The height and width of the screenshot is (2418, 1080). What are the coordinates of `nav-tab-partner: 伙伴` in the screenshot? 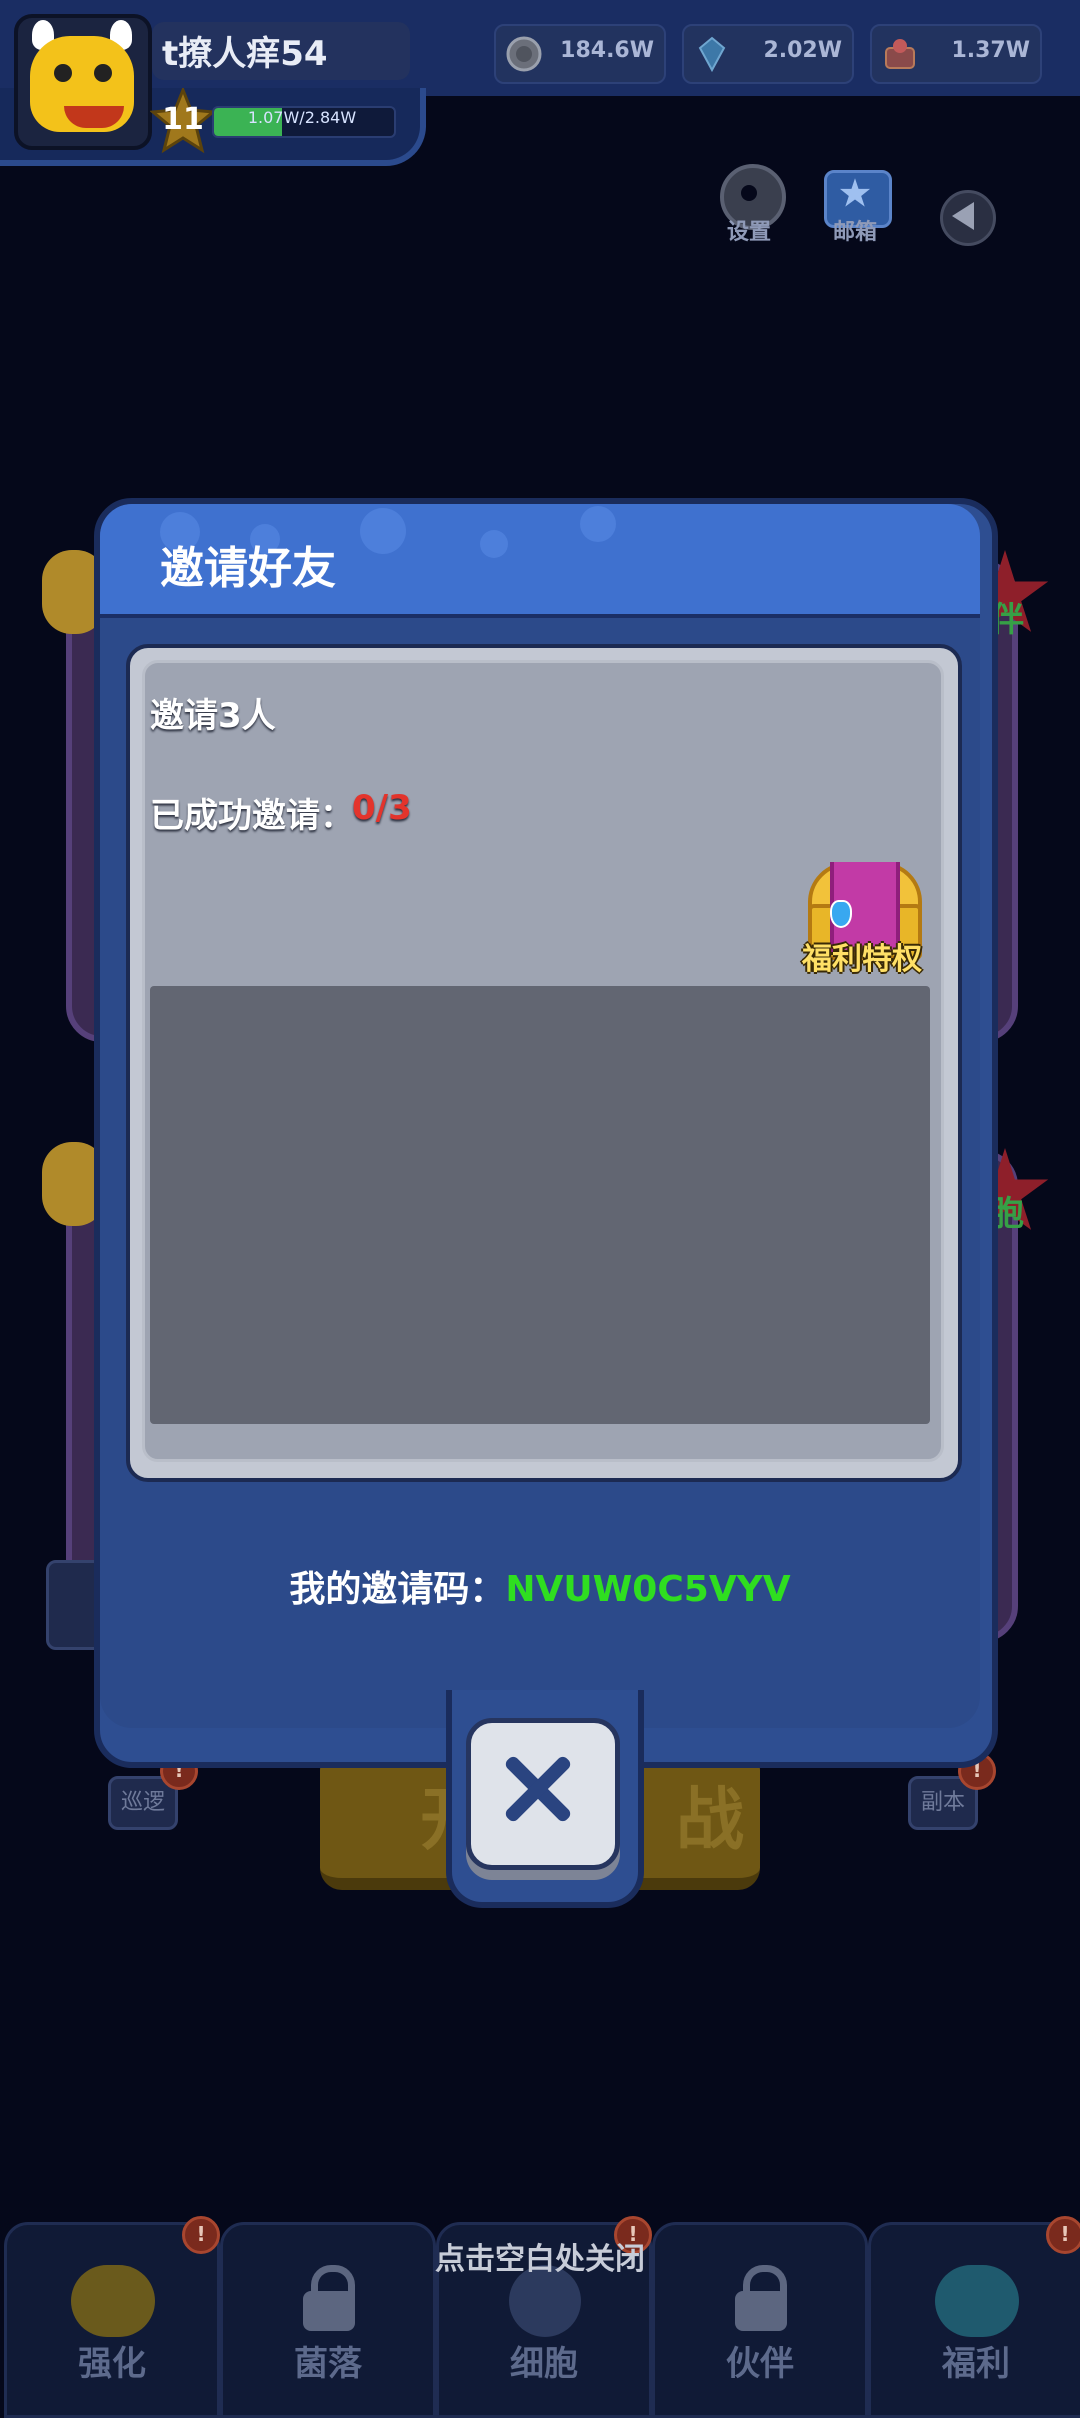 It's located at (760, 2320).